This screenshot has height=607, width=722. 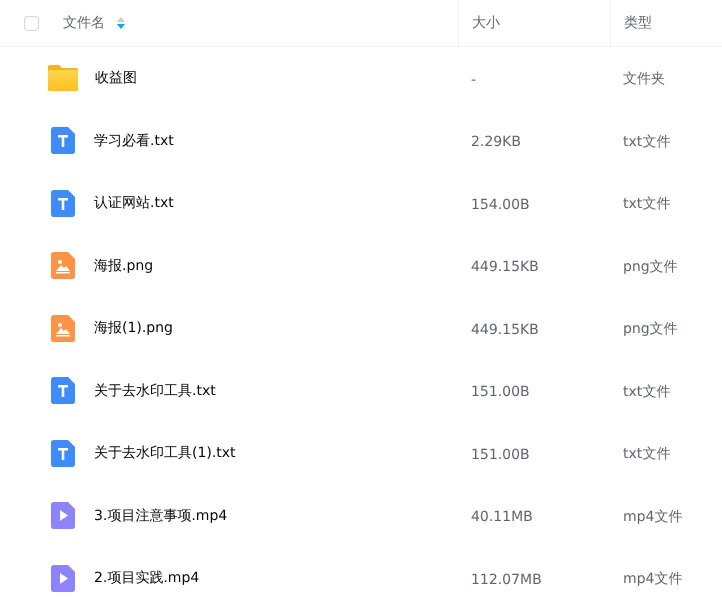 What do you see at coordinates (506, 580) in the screenshot?
I see `file-size: 112.07MB` at bounding box center [506, 580].